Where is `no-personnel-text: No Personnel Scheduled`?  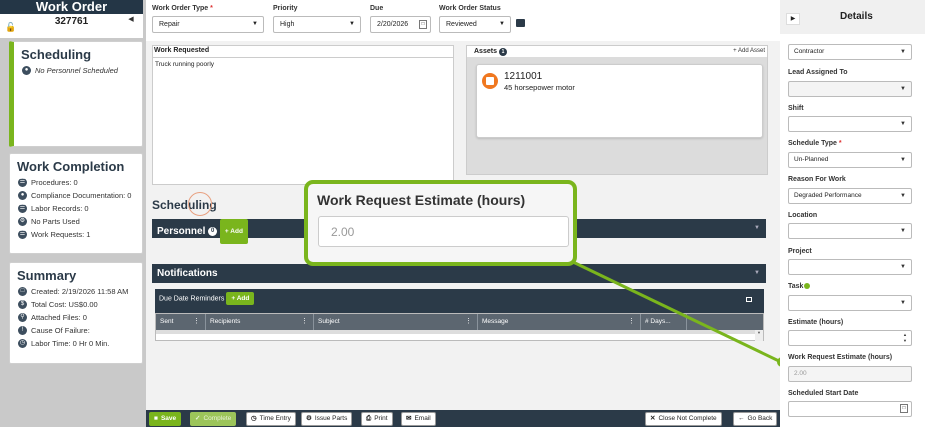
no-personnel-text: No Personnel Scheduled is located at coordinates (76, 70).